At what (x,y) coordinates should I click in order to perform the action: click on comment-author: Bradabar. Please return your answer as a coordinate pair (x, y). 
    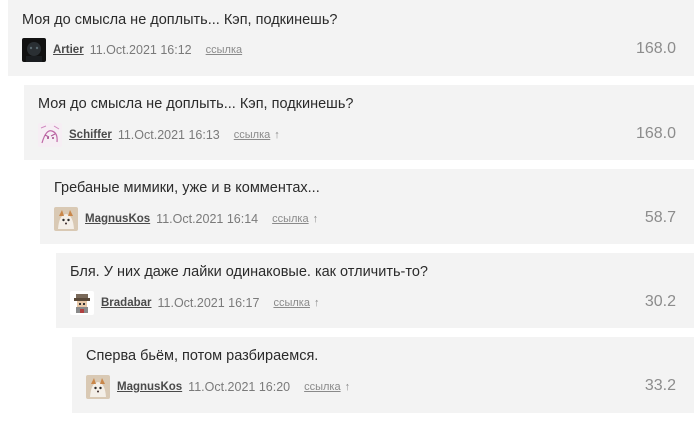
    Looking at the image, I should click on (126, 303).